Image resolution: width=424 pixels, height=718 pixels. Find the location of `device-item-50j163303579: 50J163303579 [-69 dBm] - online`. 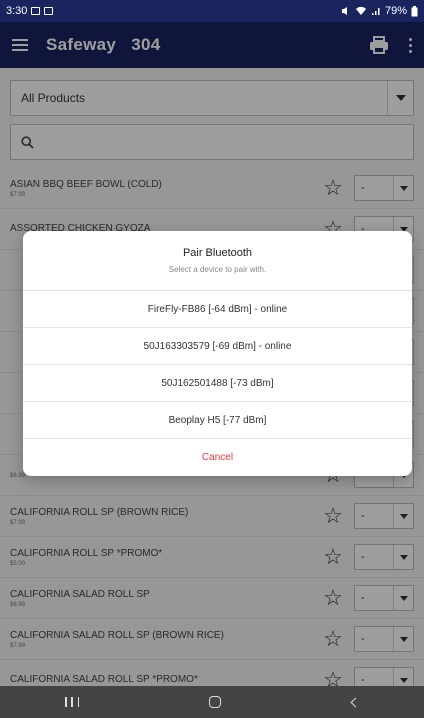

device-item-50j163303579: 50J163303579 [-69 dBm] - online is located at coordinates (217, 346).